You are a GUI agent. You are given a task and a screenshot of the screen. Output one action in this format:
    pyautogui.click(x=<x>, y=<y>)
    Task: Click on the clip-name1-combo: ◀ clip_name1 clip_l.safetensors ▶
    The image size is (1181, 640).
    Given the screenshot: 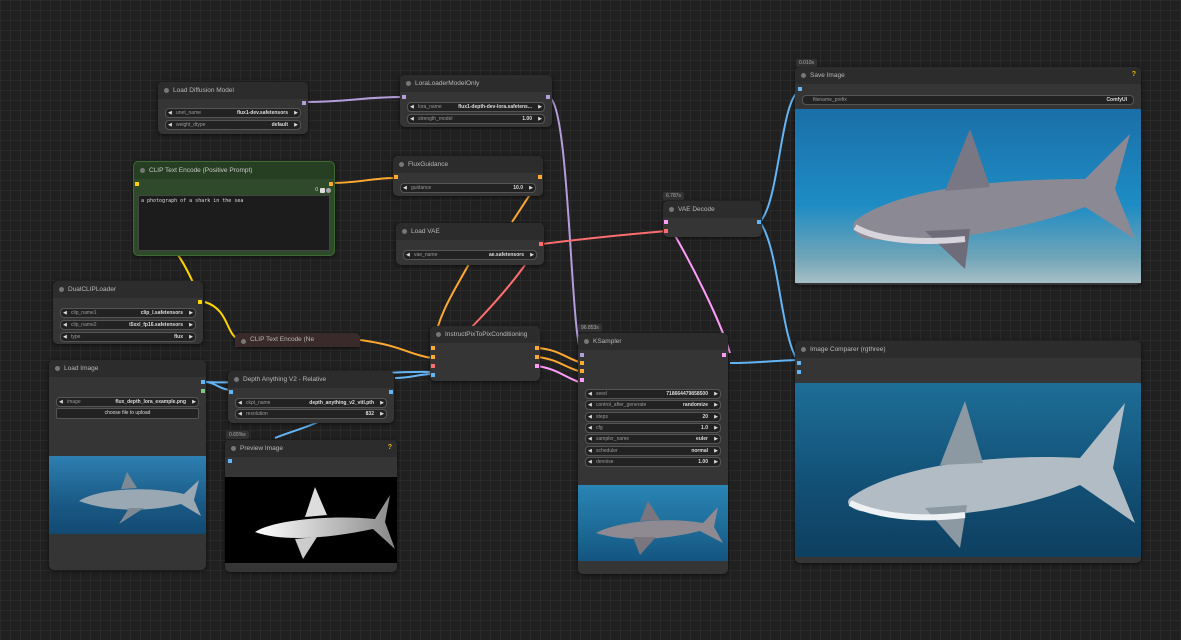 What is the action you would take?
    pyautogui.click(x=128, y=313)
    